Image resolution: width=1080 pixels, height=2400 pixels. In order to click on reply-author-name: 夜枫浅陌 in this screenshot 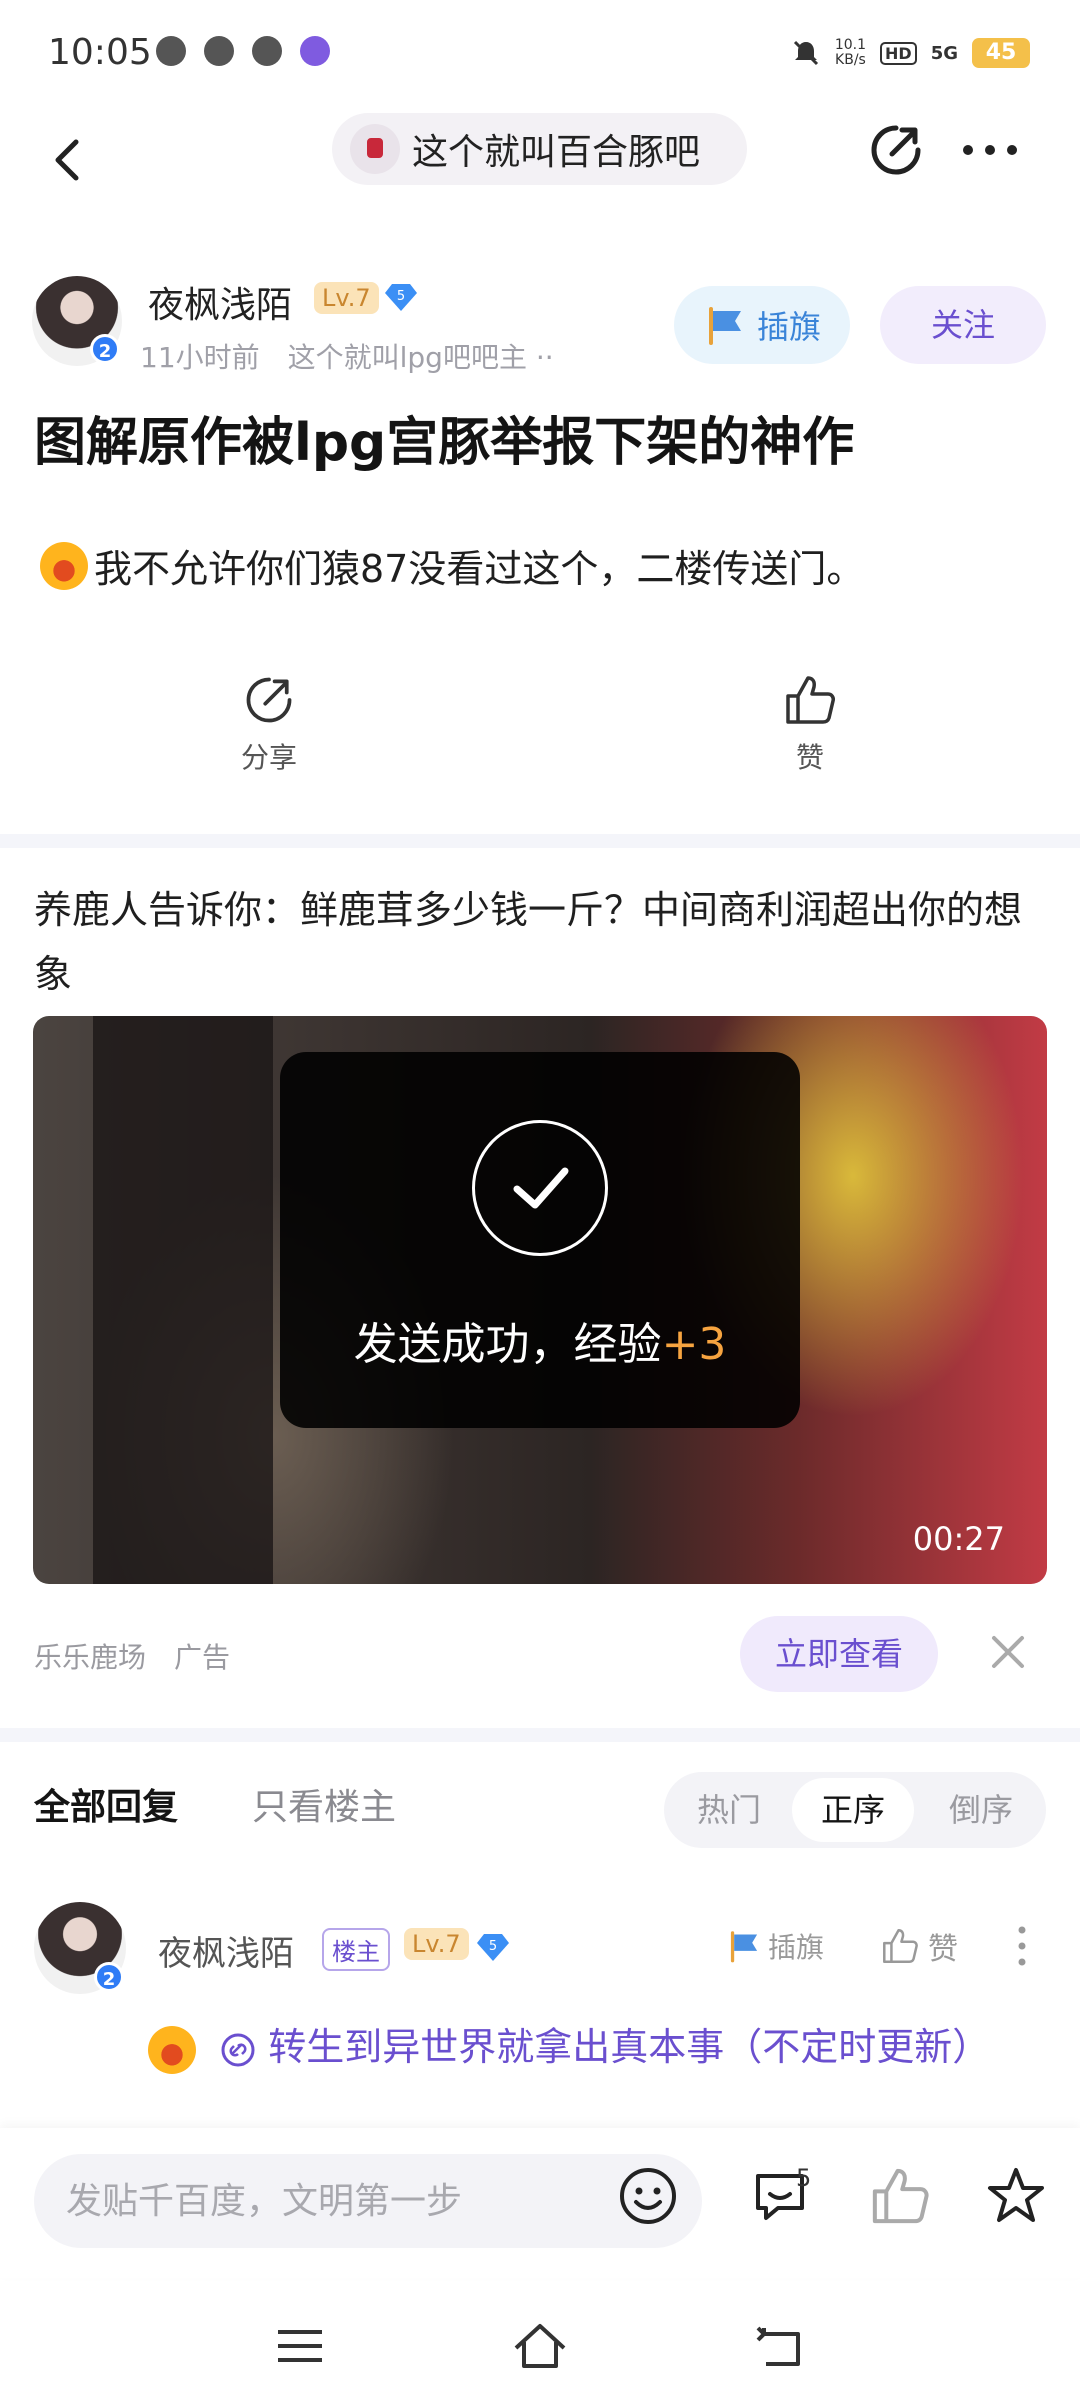, I will do `click(226, 1950)`.